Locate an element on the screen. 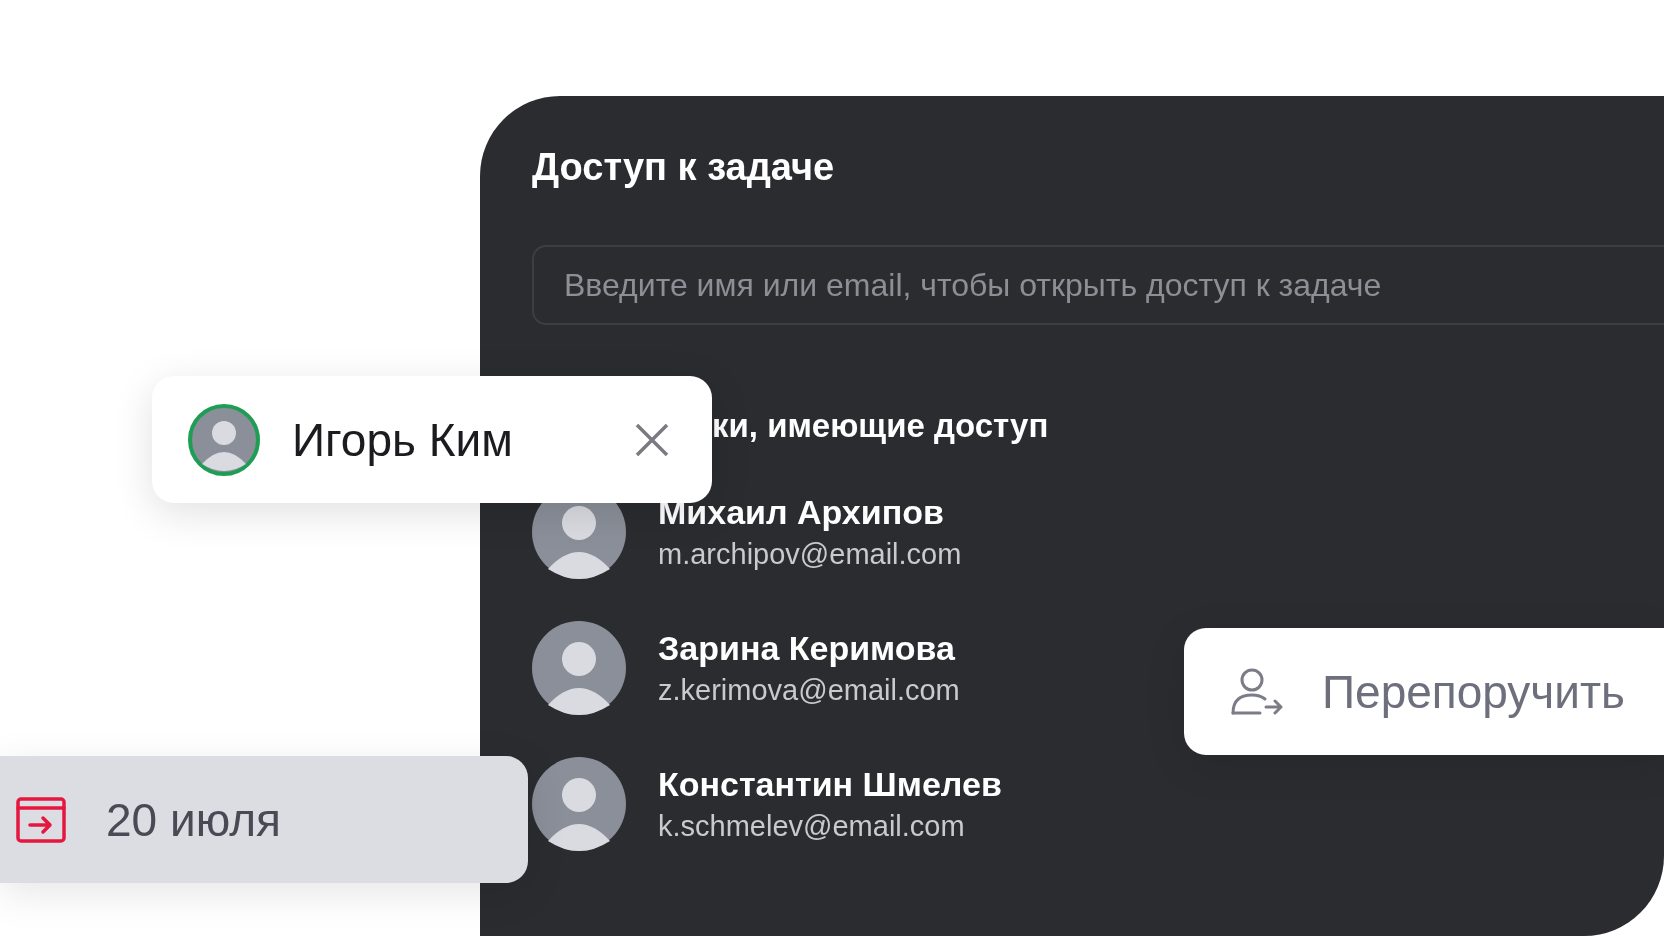  close-icon is located at coordinates (652, 439).